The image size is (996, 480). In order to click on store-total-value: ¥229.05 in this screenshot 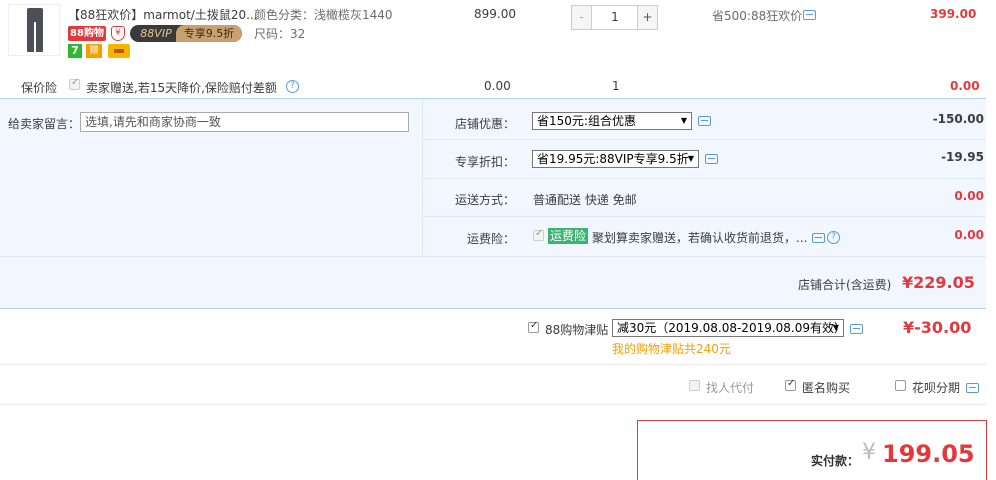, I will do `click(938, 282)`.